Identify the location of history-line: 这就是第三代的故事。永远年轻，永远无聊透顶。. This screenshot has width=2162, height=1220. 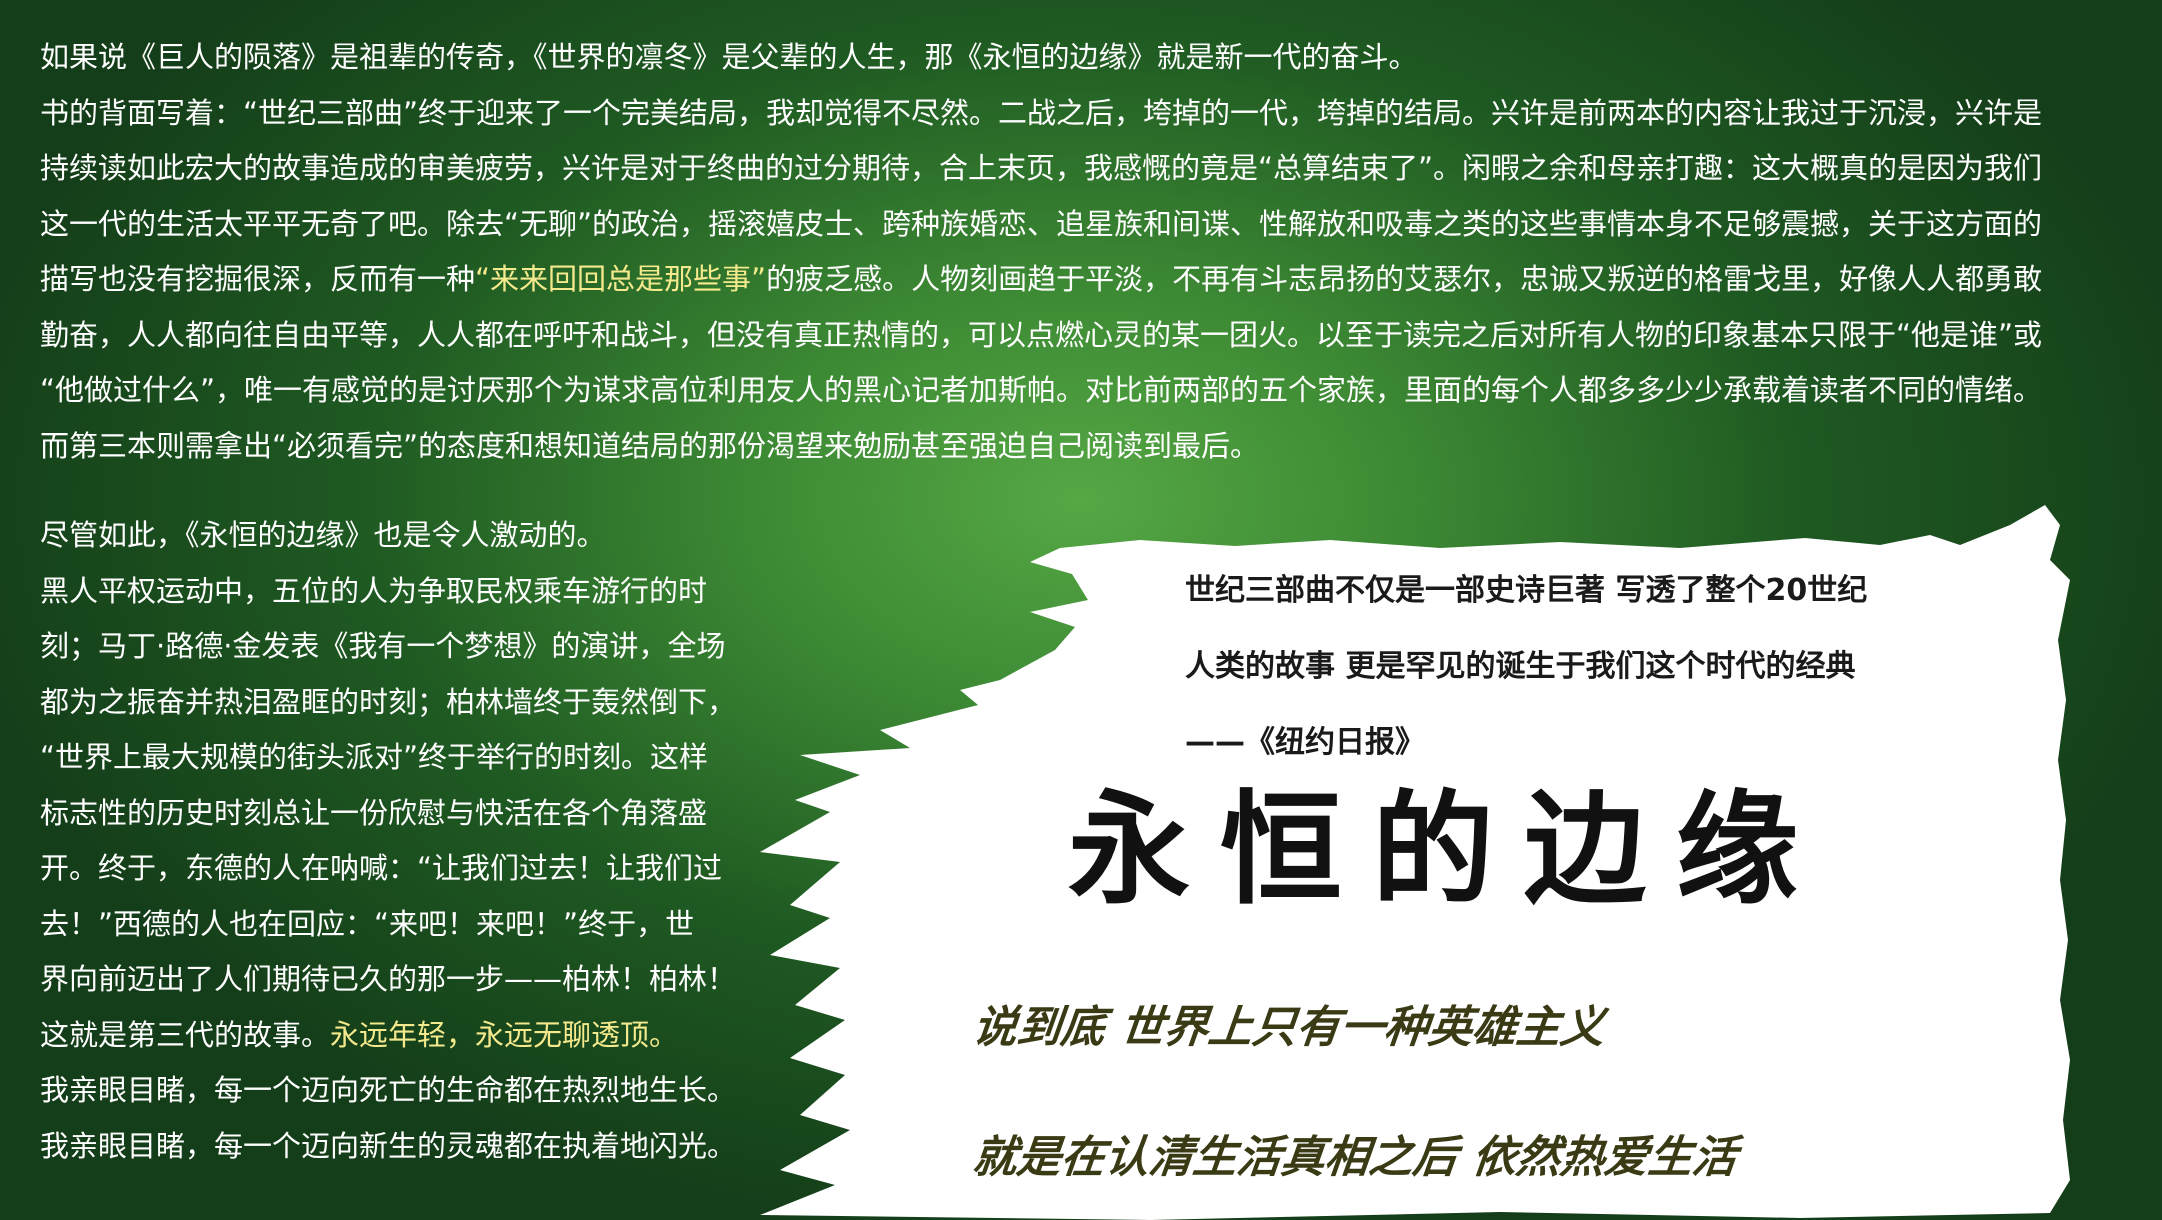
(400, 1036).